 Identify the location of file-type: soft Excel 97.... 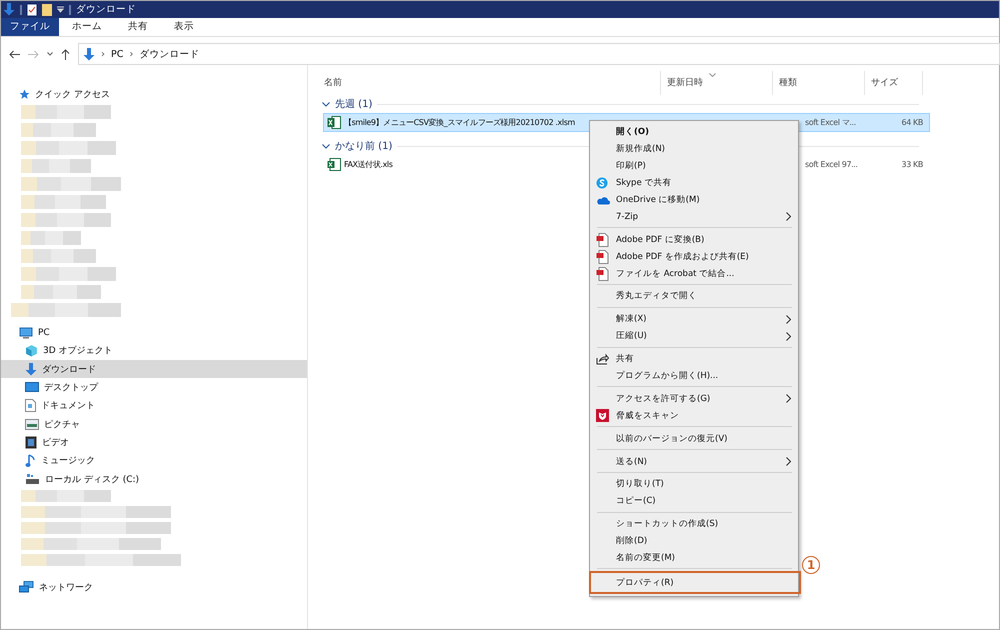
(831, 164).